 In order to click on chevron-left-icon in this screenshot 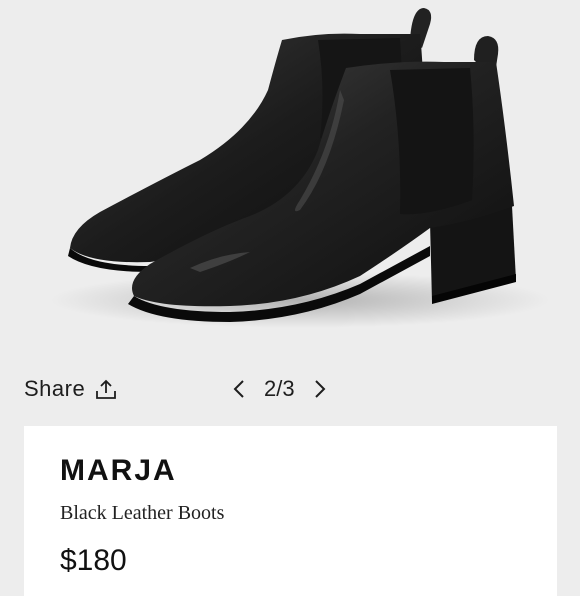, I will do `click(238, 389)`.